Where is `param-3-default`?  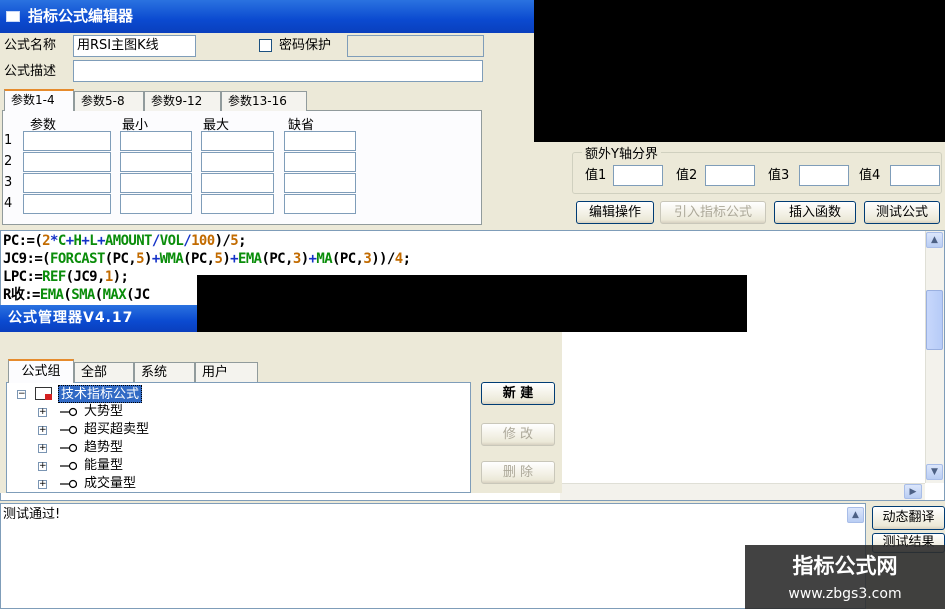 param-3-default is located at coordinates (320, 183).